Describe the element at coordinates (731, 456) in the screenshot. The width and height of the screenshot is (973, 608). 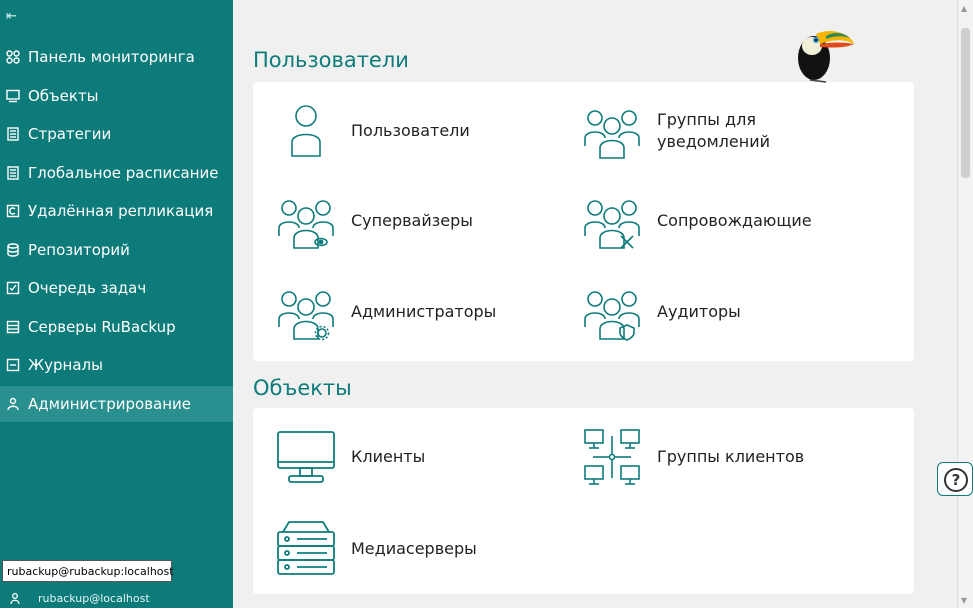
I see `tile-label: Группы клиентов` at that location.